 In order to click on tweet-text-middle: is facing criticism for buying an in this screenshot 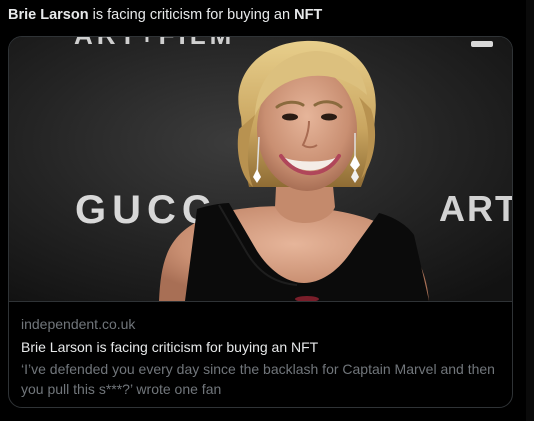, I will do `click(191, 15)`.